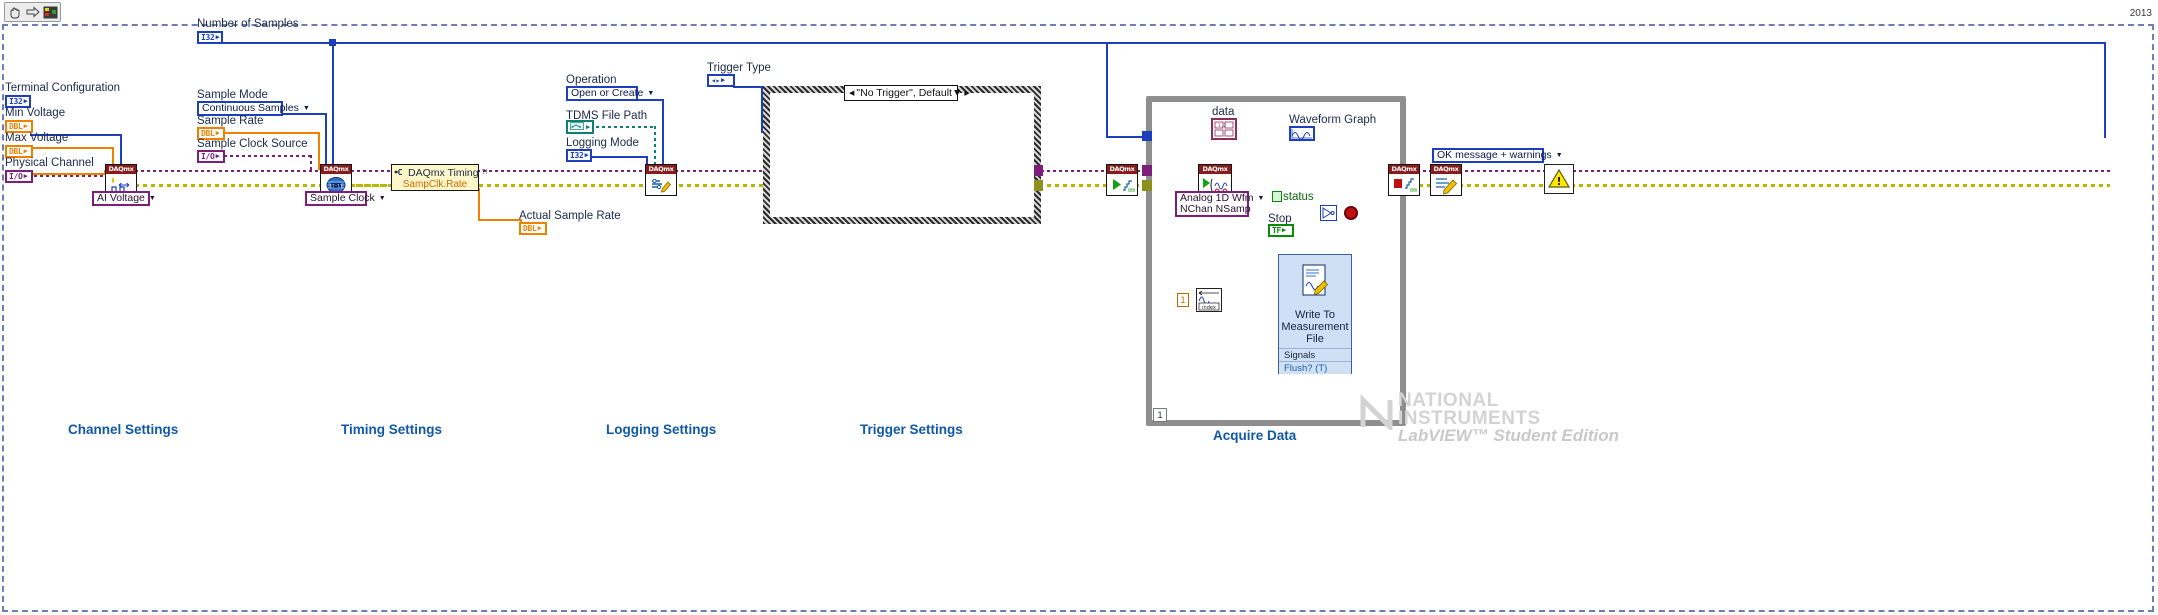  What do you see at coordinates (37, 138) in the screenshot?
I see `max-voltage-label: Max Voltage` at bounding box center [37, 138].